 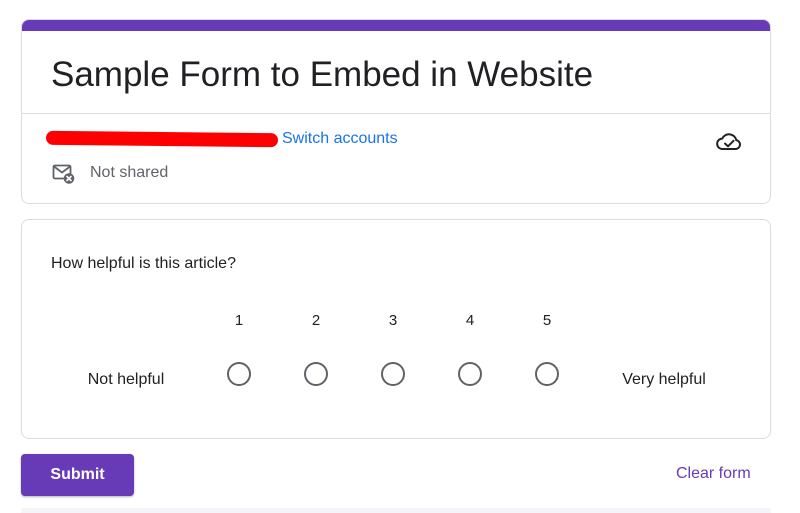 I want to click on mail-not-shared-icon, so click(x=63, y=174).